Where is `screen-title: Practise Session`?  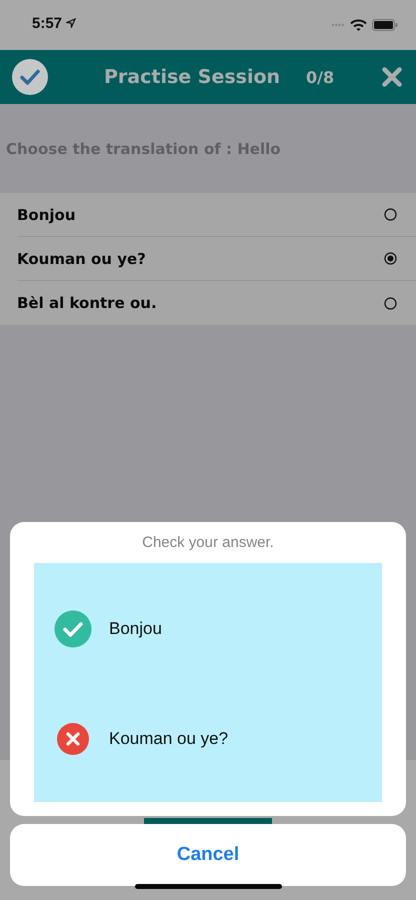 screen-title: Practise Session is located at coordinates (193, 77).